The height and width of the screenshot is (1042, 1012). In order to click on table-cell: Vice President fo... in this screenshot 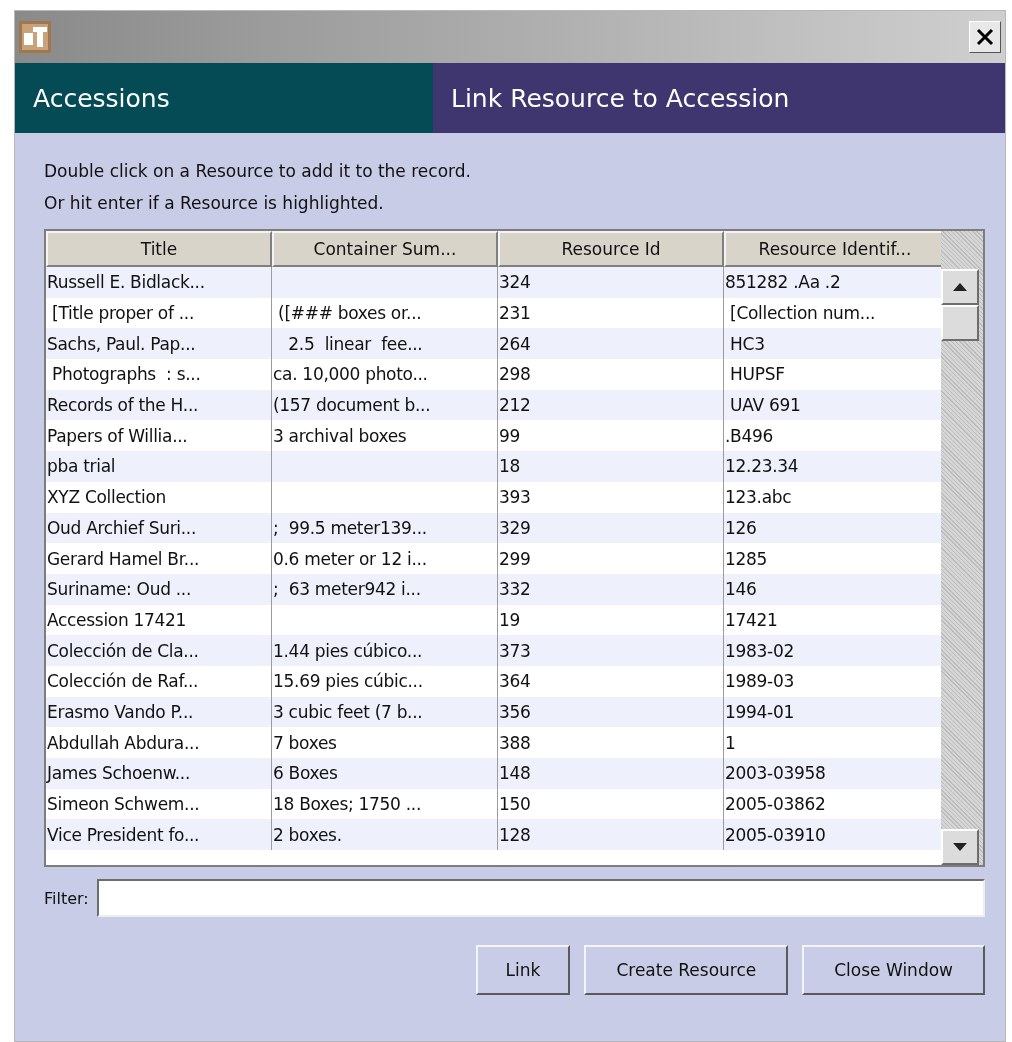, I will do `click(159, 835)`.